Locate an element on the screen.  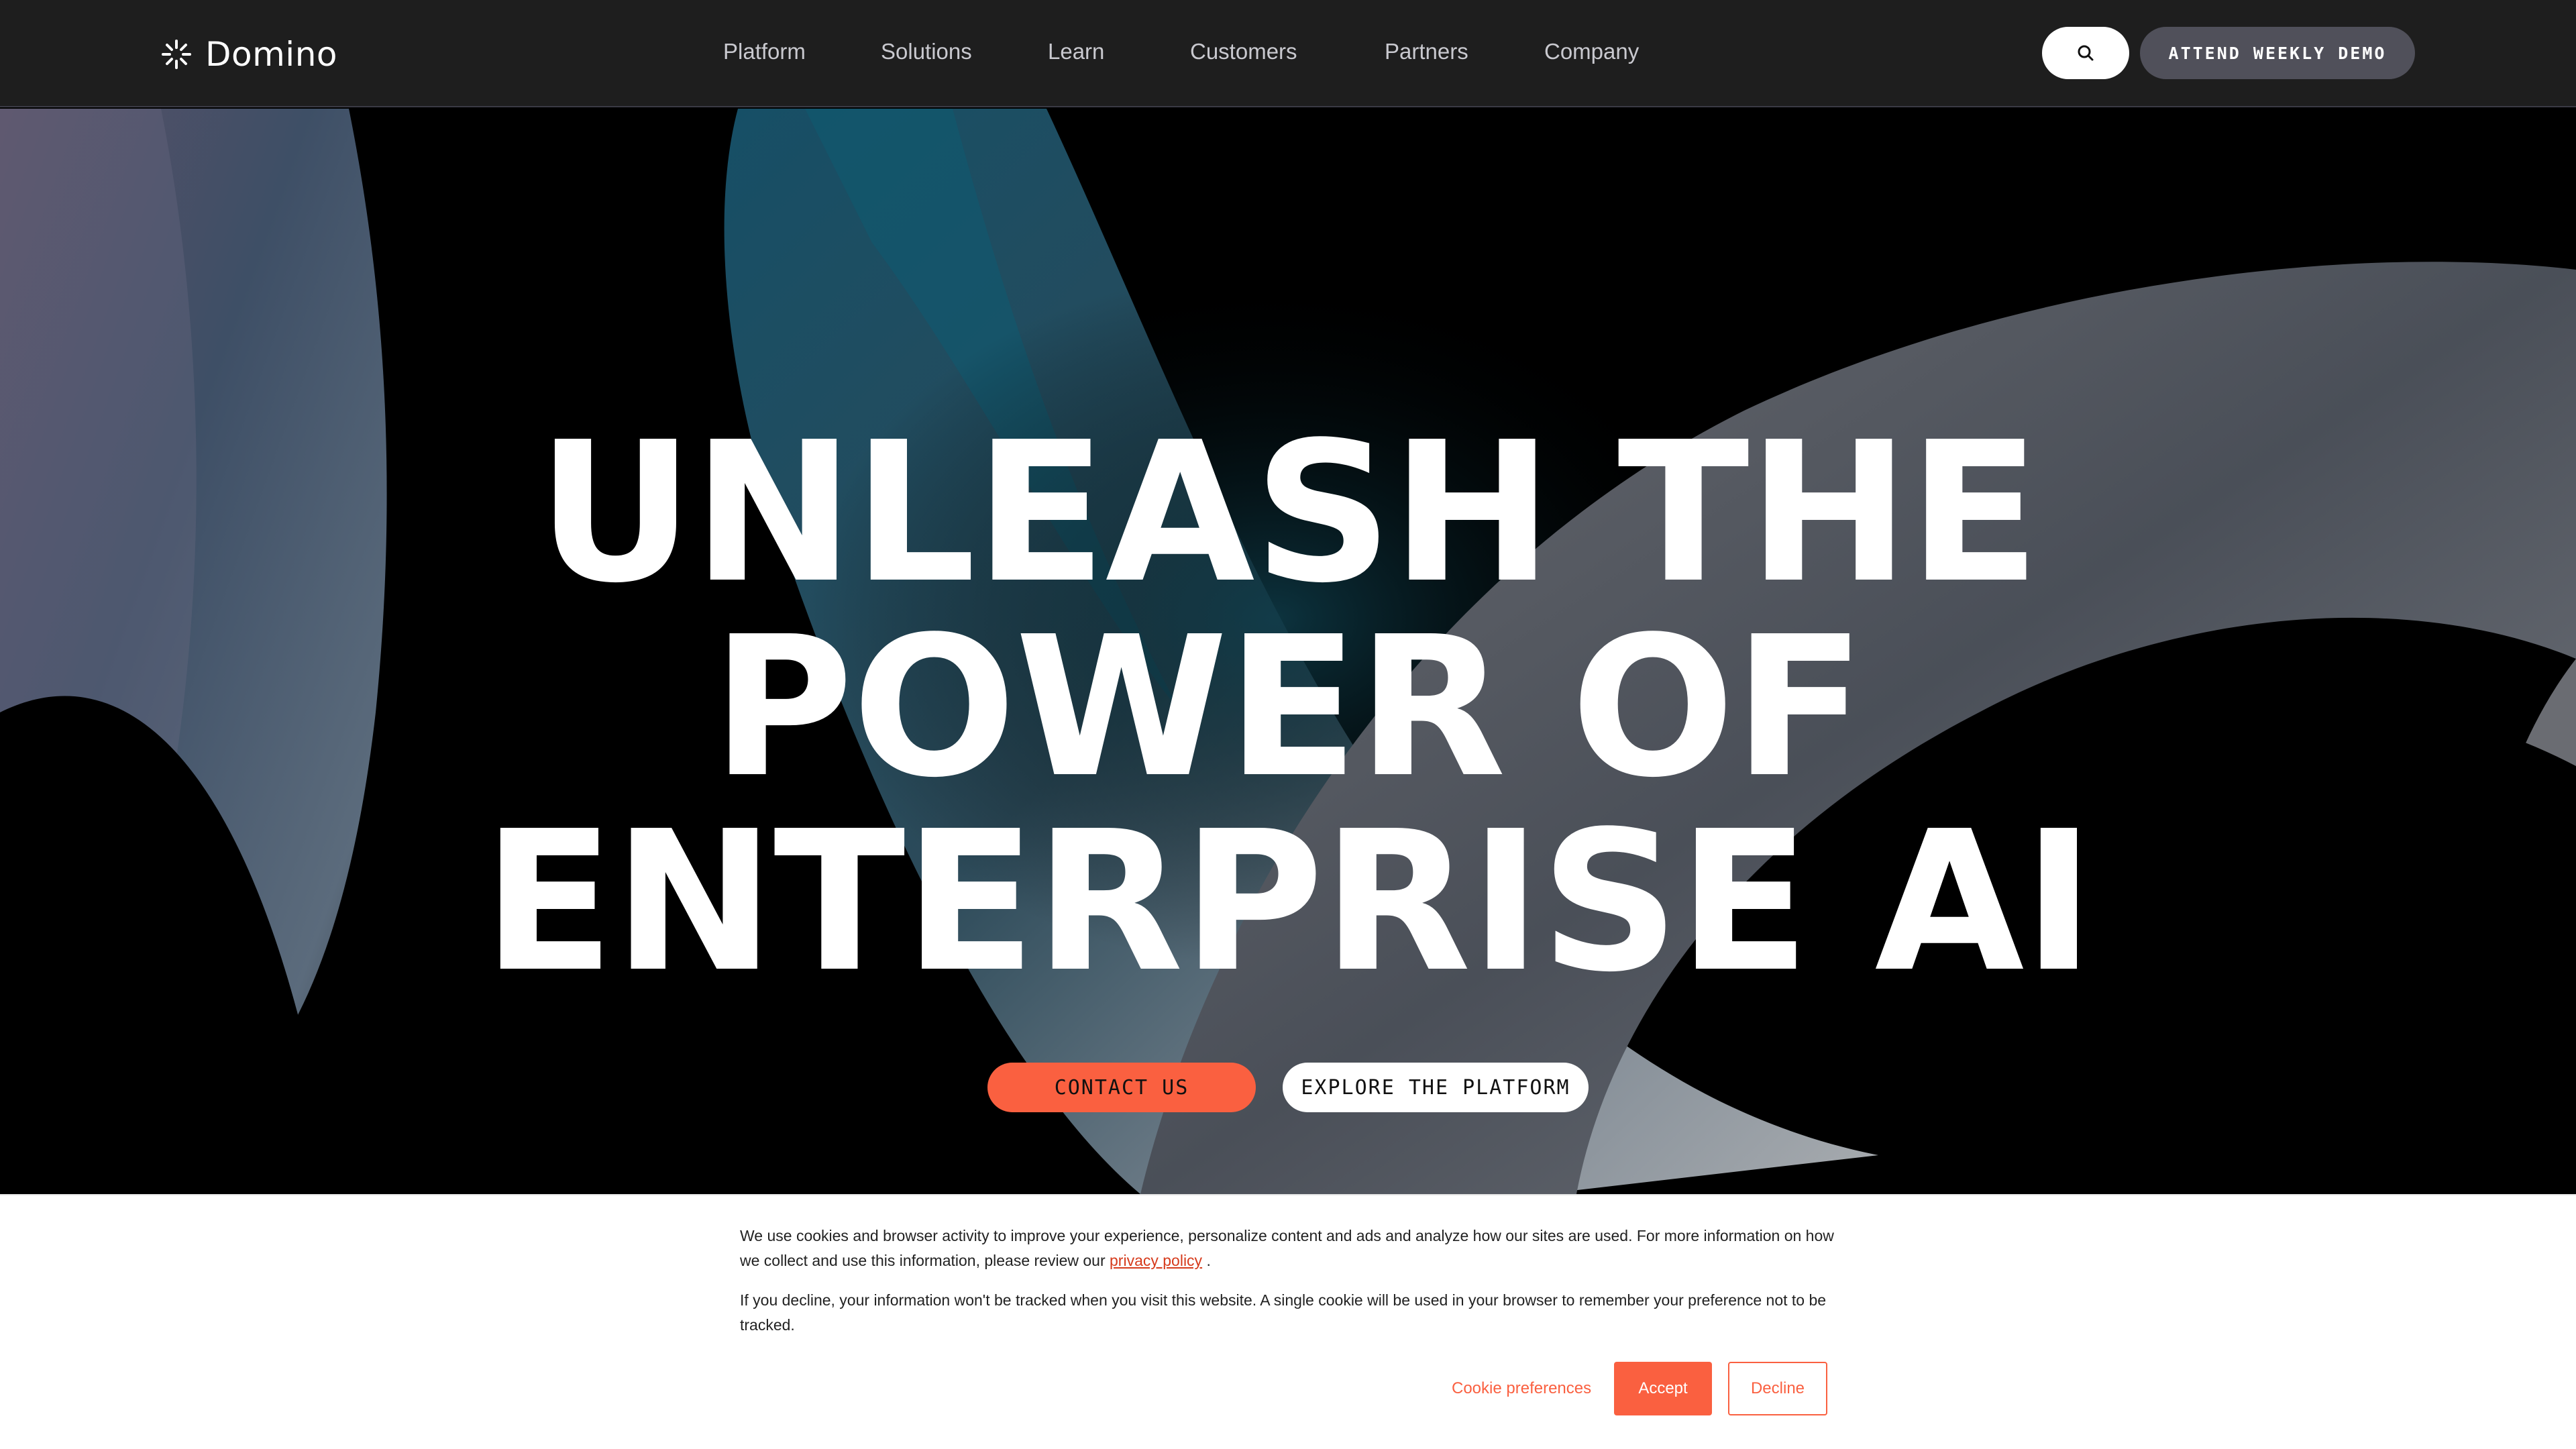
nav-item-solutions: Solutions is located at coordinates (926, 51).